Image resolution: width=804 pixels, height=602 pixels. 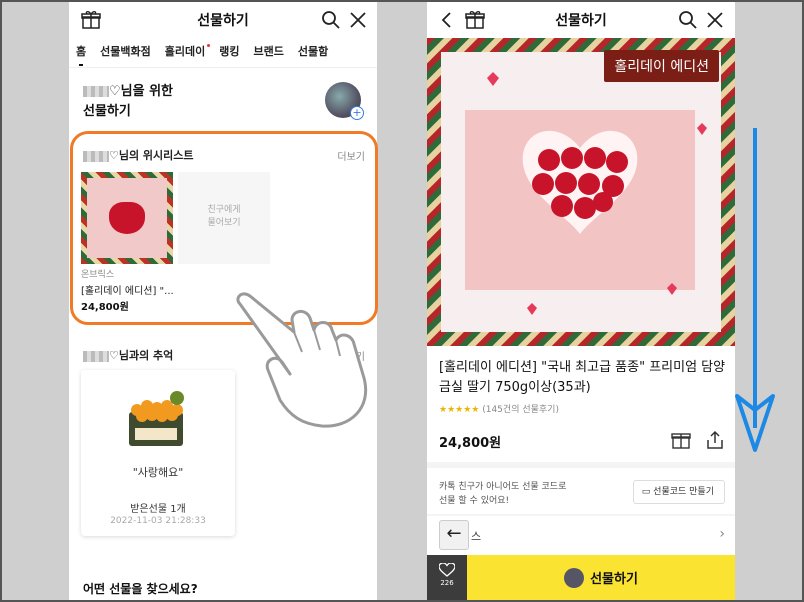 I want to click on gift-button-label: 선물하기, so click(x=614, y=579).